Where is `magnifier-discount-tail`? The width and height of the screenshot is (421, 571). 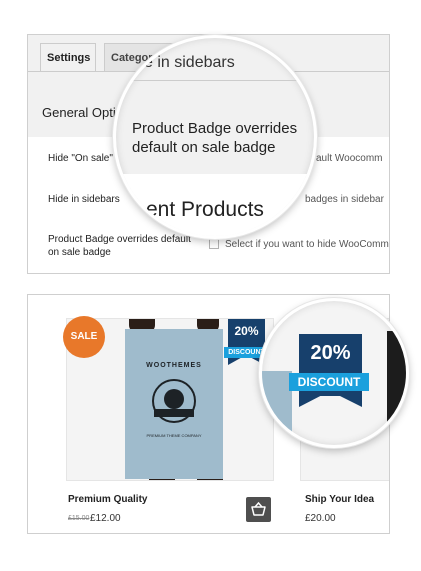
magnifier-discount-tail is located at coordinates (330, 399).